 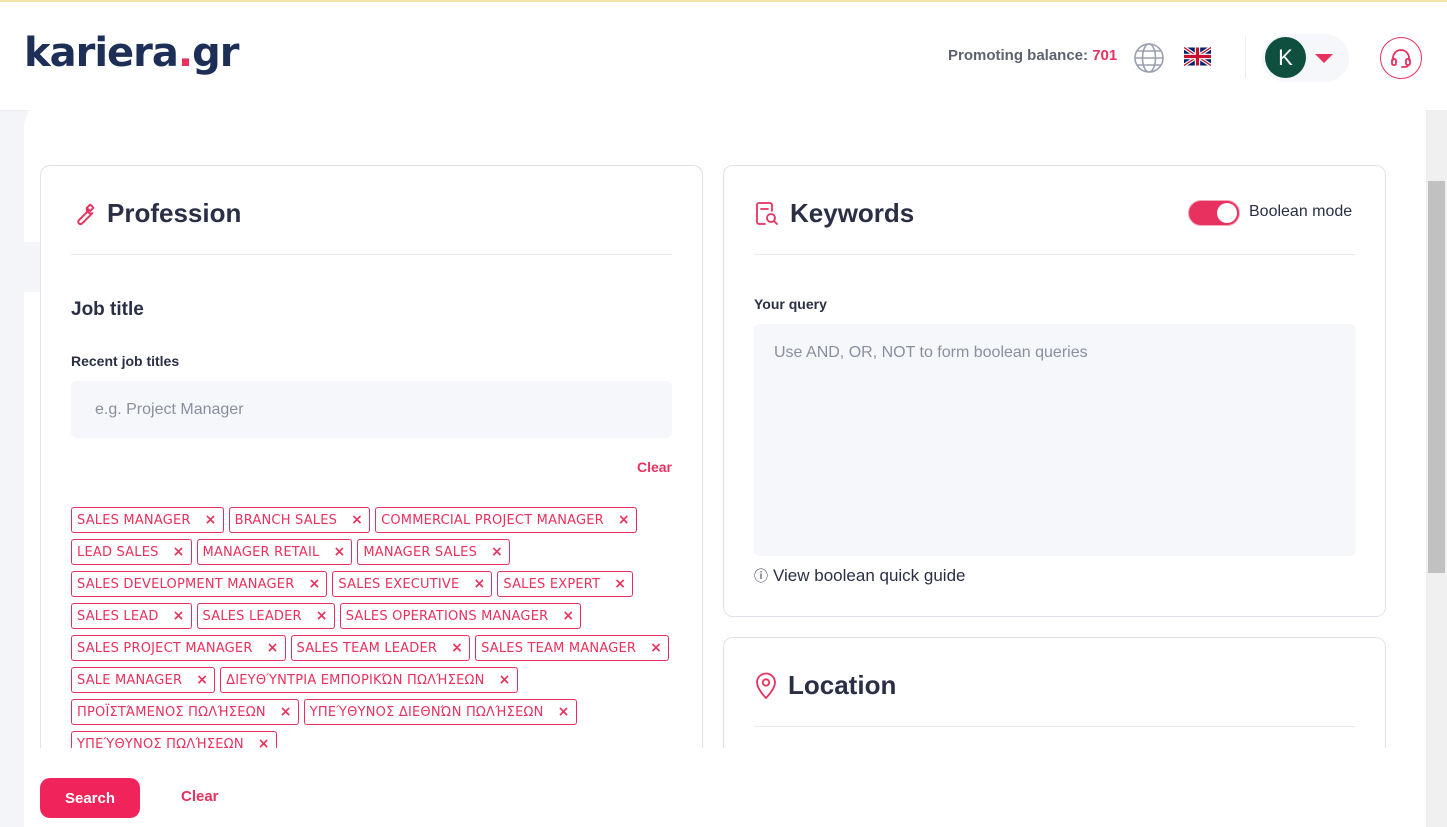 I want to click on clear-all-button: Clear, so click(x=200, y=796).